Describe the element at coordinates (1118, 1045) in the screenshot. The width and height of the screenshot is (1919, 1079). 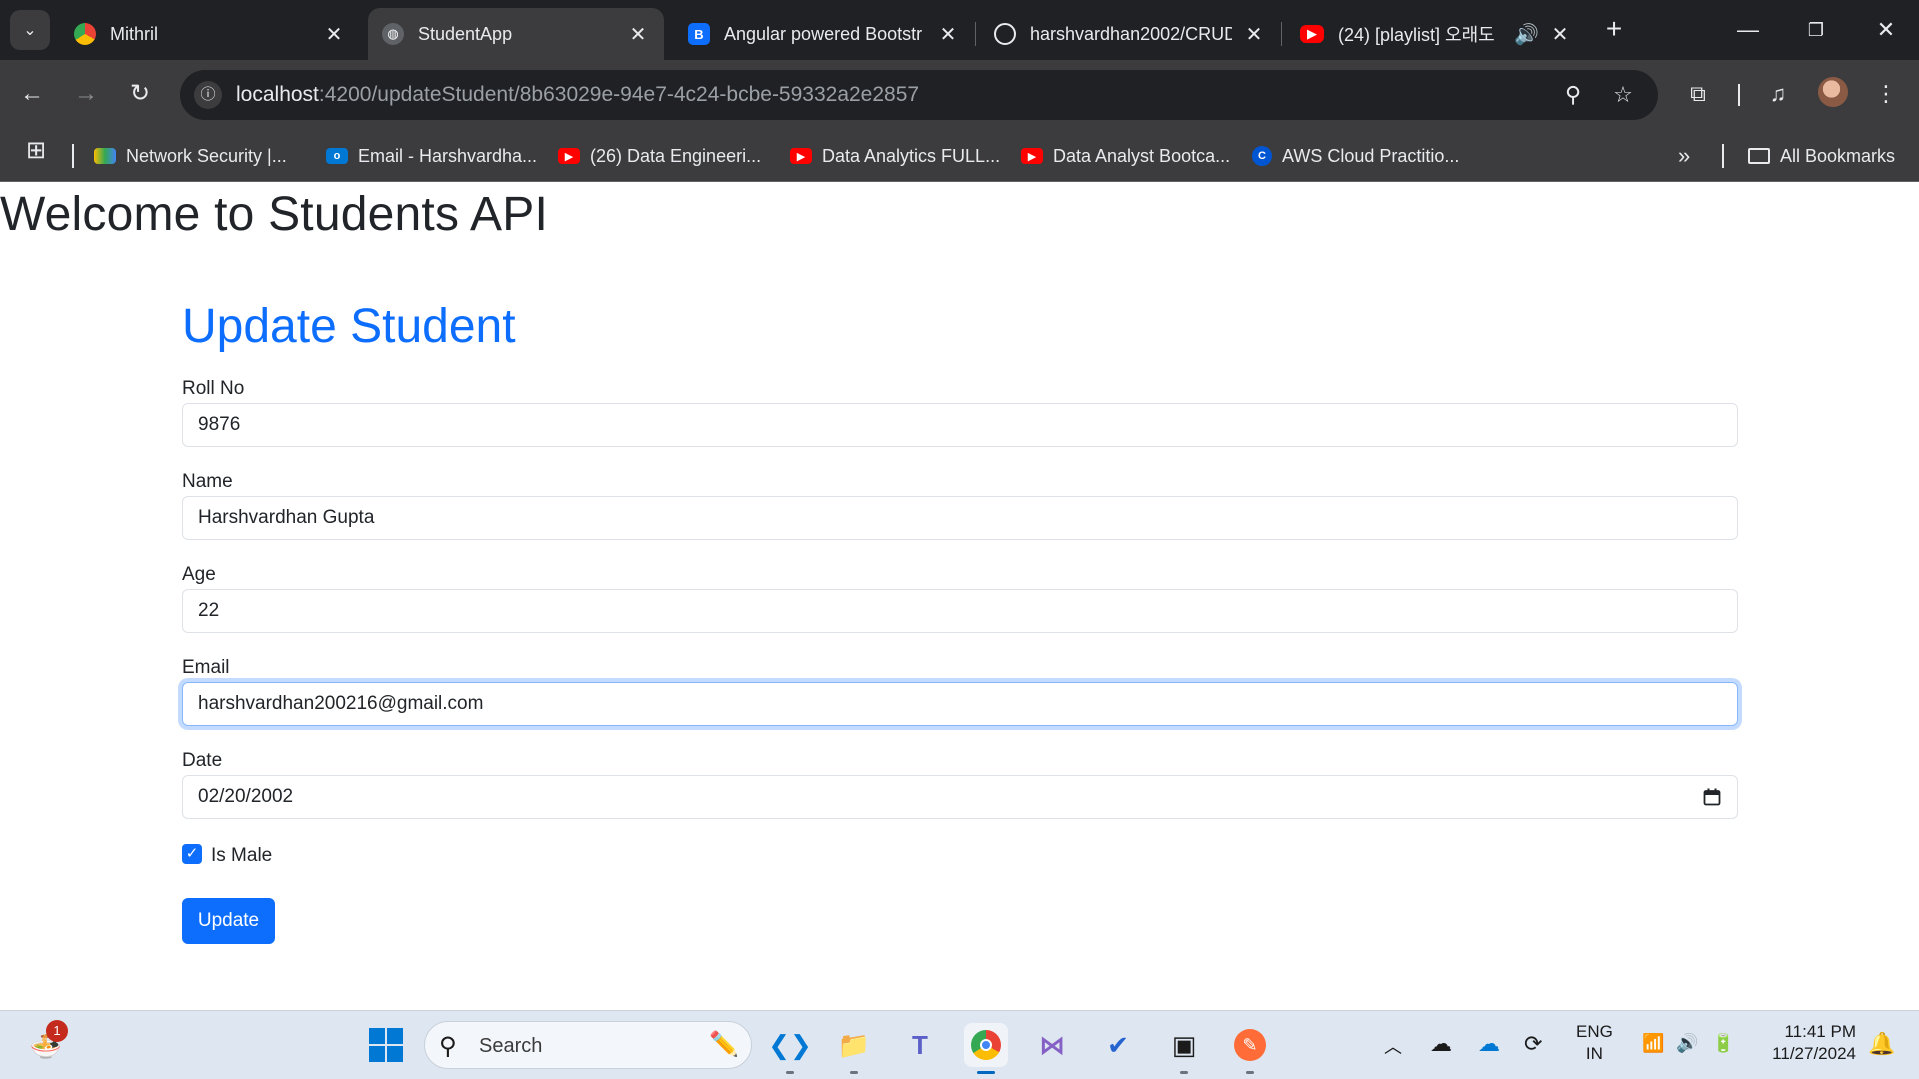
I see `todo-icon: ✔` at that location.